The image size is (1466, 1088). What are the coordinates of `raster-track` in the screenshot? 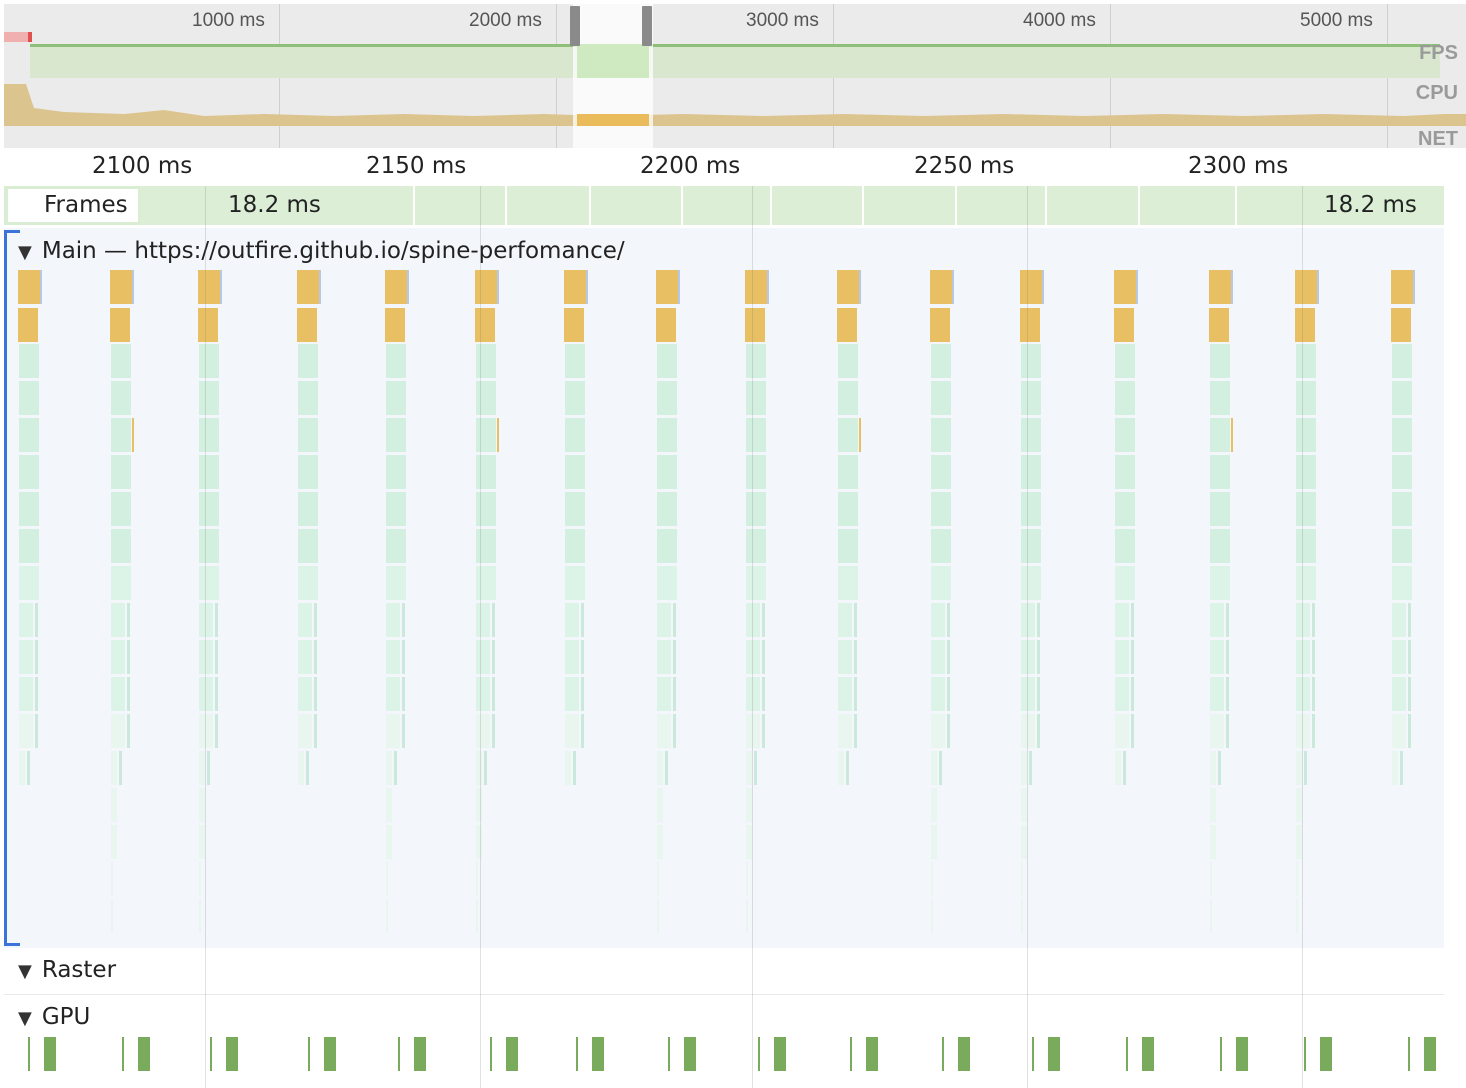 It's located at (724, 971).